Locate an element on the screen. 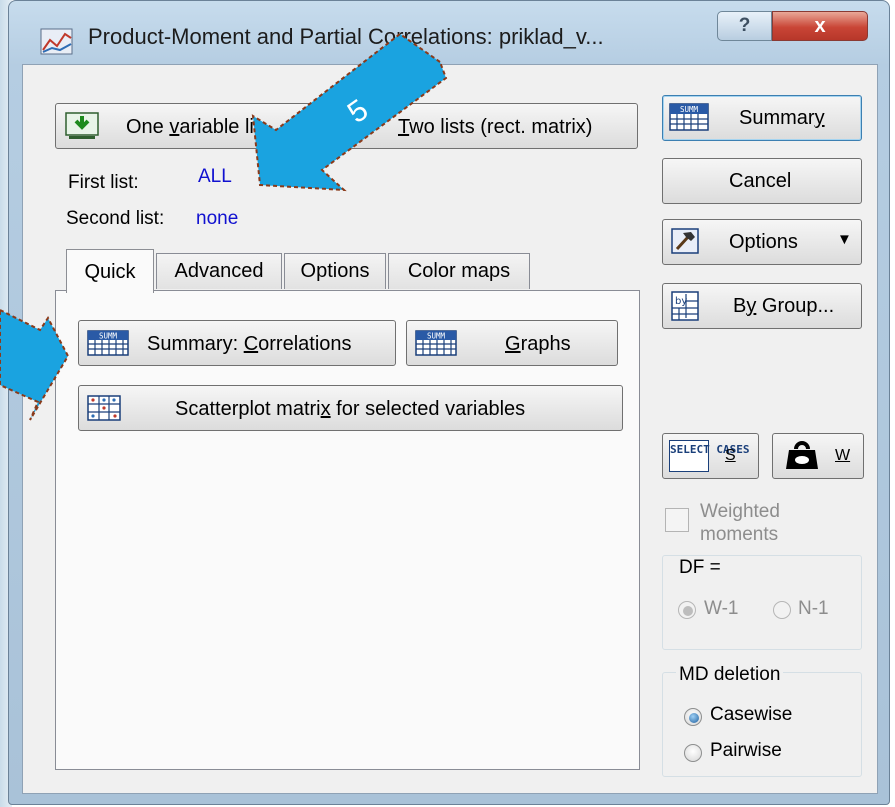 The image size is (895, 807). annotation-arrow-left is located at coordinates (35, 364).